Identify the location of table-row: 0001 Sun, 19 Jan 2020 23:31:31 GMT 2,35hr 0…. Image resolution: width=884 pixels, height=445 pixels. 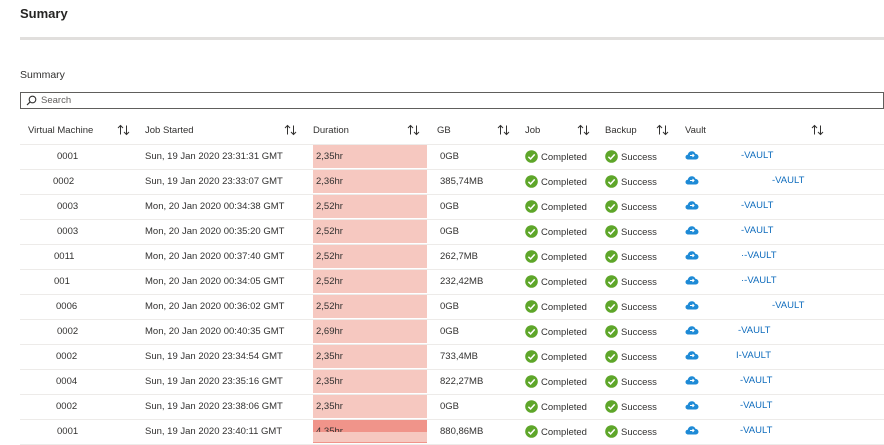
(452, 157).